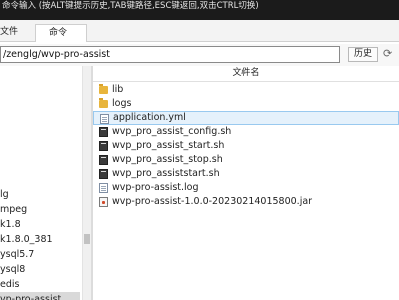 This screenshot has width=399, height=300. I want to click on tree-item: ysql8, so click(40, 269).